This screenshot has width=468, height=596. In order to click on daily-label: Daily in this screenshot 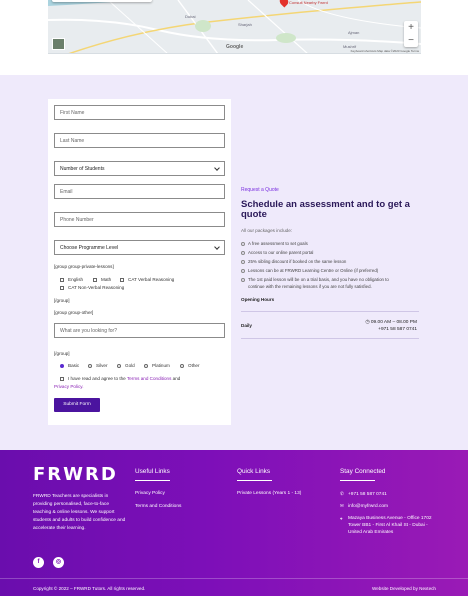, I will do `click(246, 325)`.